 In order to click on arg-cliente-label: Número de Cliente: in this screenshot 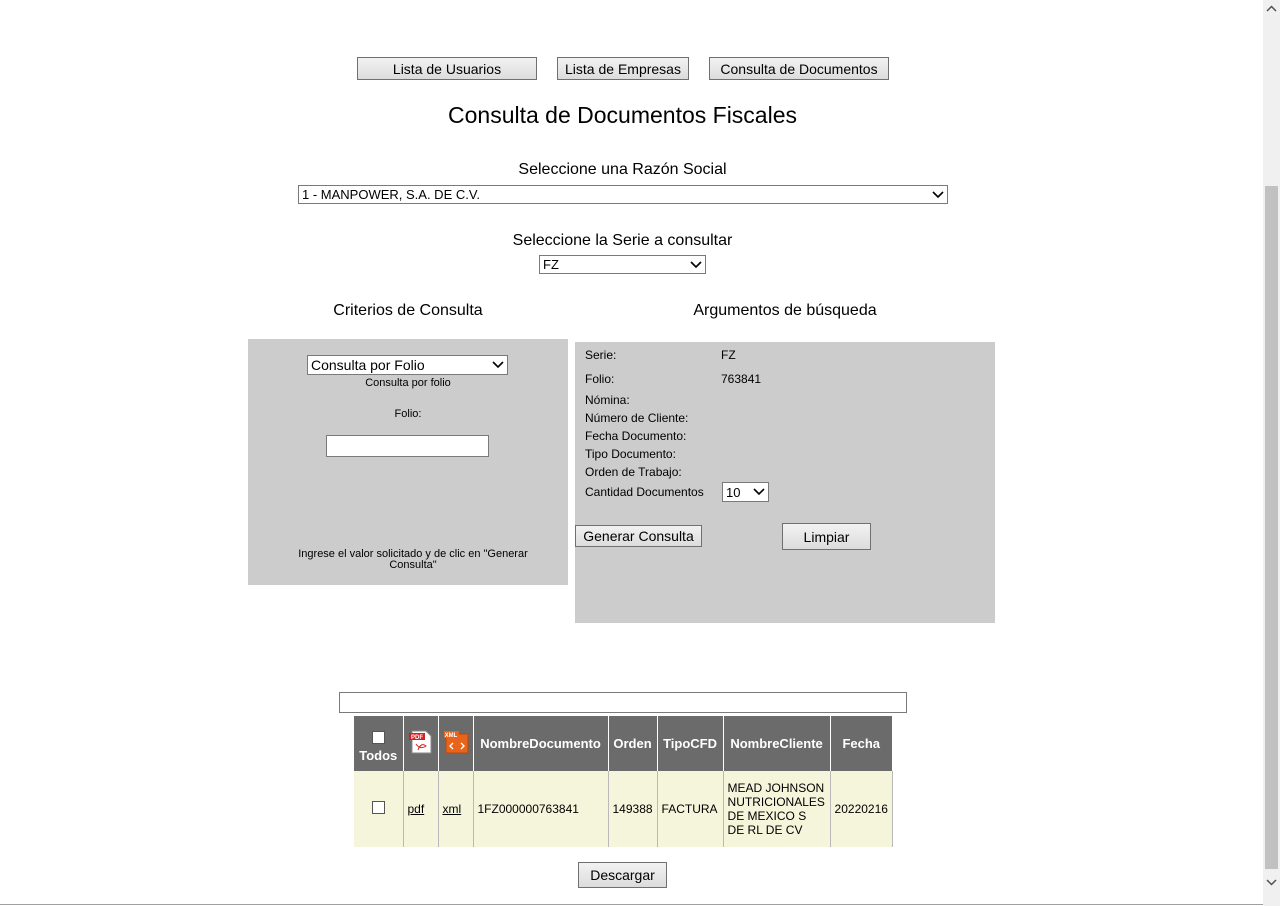, I will do `click(637, 418)`.